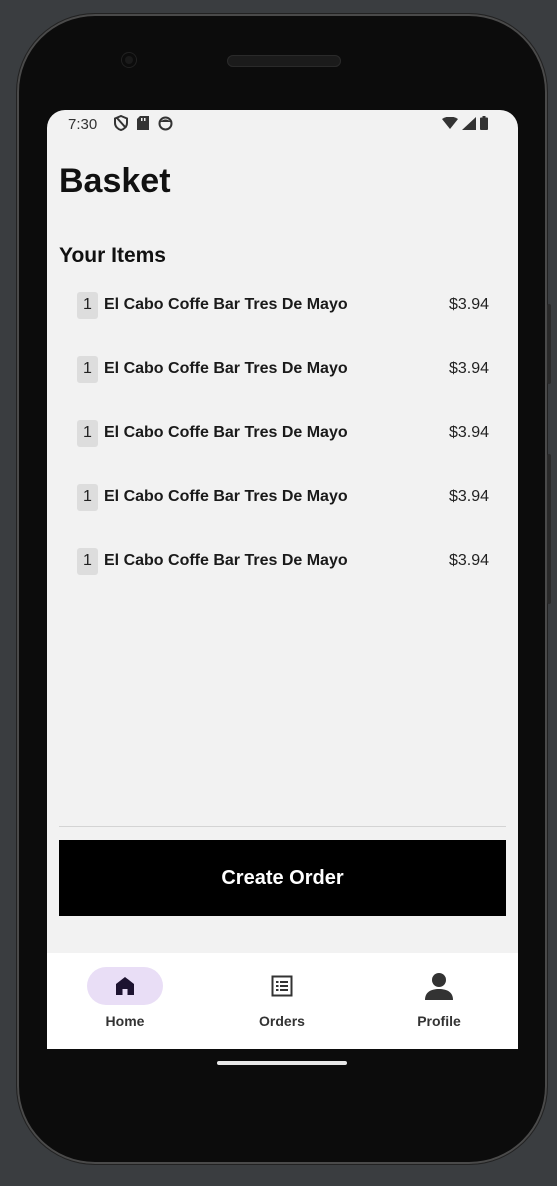  Describe the element at coordinates (282, 878) in the screenshot. I see `create-order-button: Create Order` at that location.